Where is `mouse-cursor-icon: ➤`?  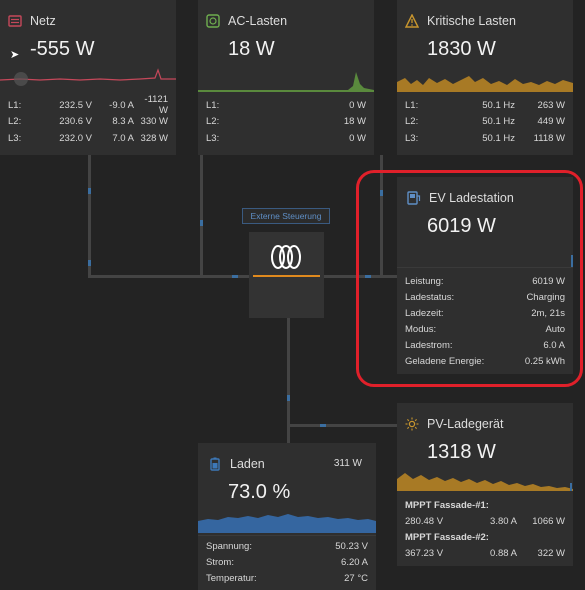 mouse-cursor-icon: ➤ is located at coordinates (15, 55).